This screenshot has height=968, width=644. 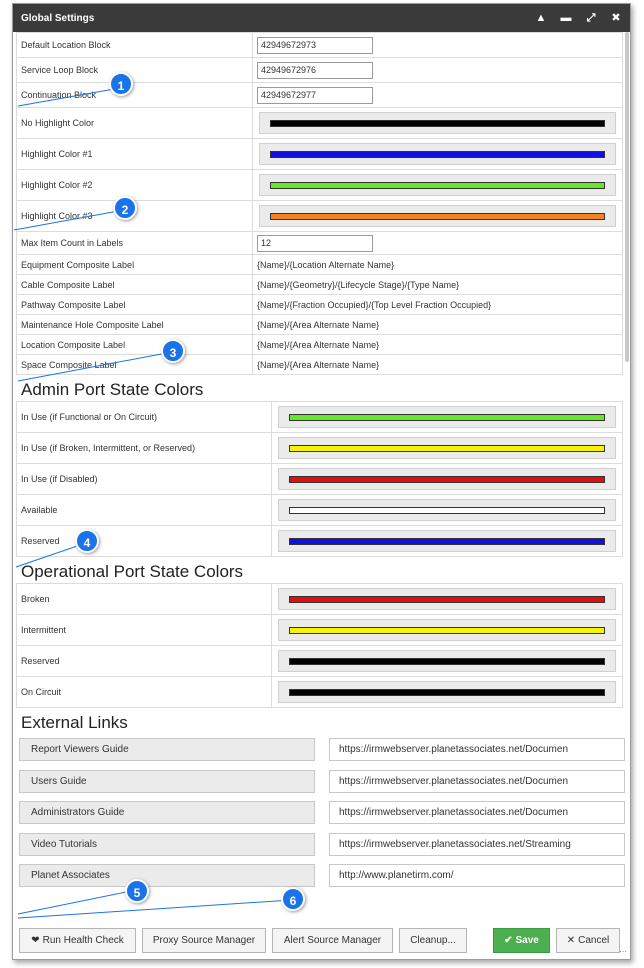 What do you see at coordinates (134, 304) in the screenshot?
I see `setting-label: Pathway Composite Label` at bounding box center [134, 304].